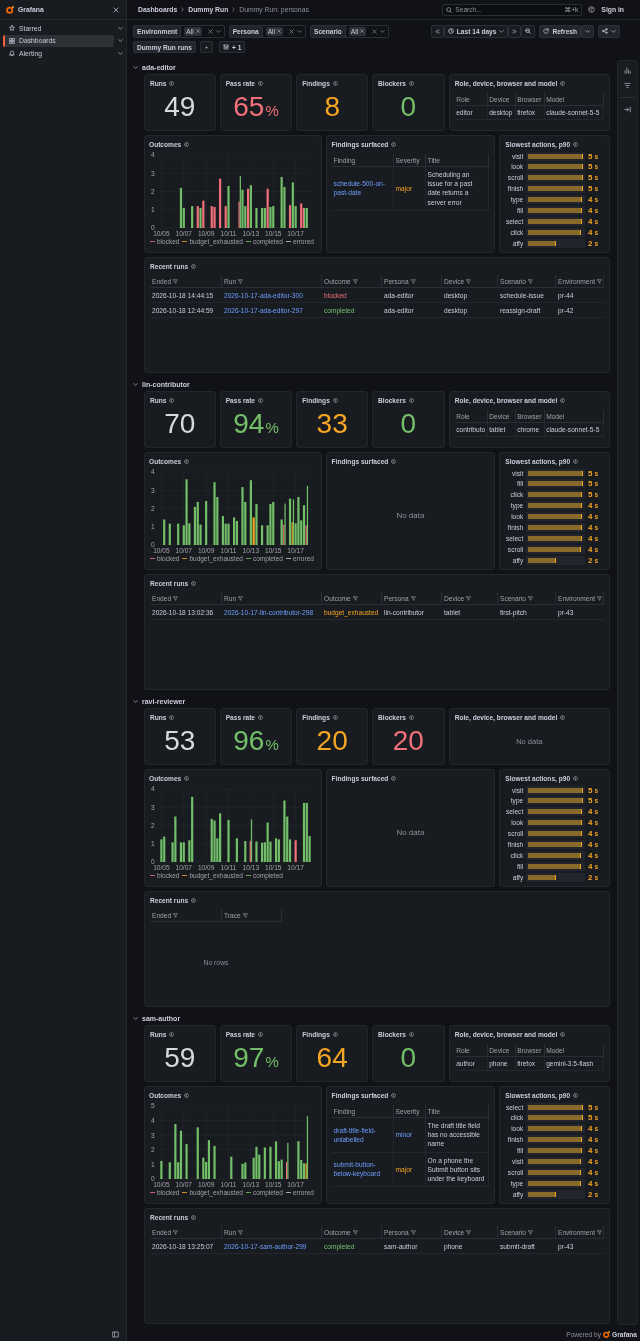 The height and width of the screenshot is (1341, 640). Describe the element at coordinates (249, 1058) in the screenshot. I see `stat-value: 97` at that location.